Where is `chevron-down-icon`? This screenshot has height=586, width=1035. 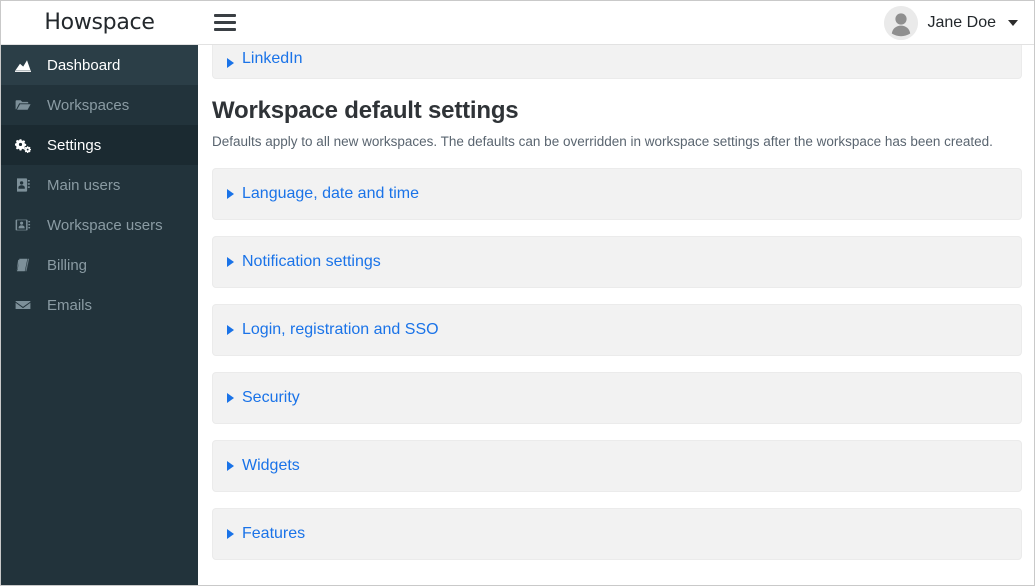
chevron-down-icon is located at coordinates (1013, 22).